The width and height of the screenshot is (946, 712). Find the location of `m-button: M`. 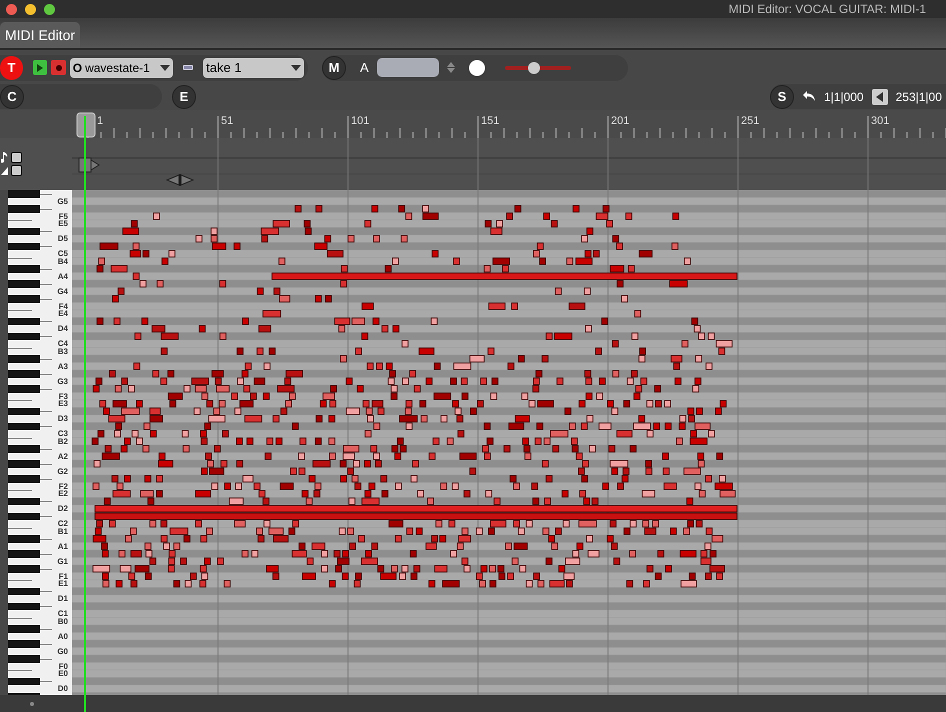

m-button: M is located at coordinates (334, 68).